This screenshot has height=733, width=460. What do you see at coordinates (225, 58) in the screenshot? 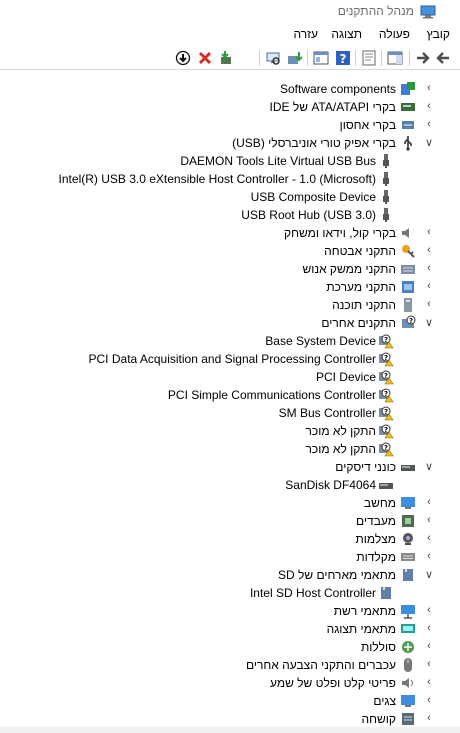
I see `enable-device-icon` at bounding box center [225, 58].